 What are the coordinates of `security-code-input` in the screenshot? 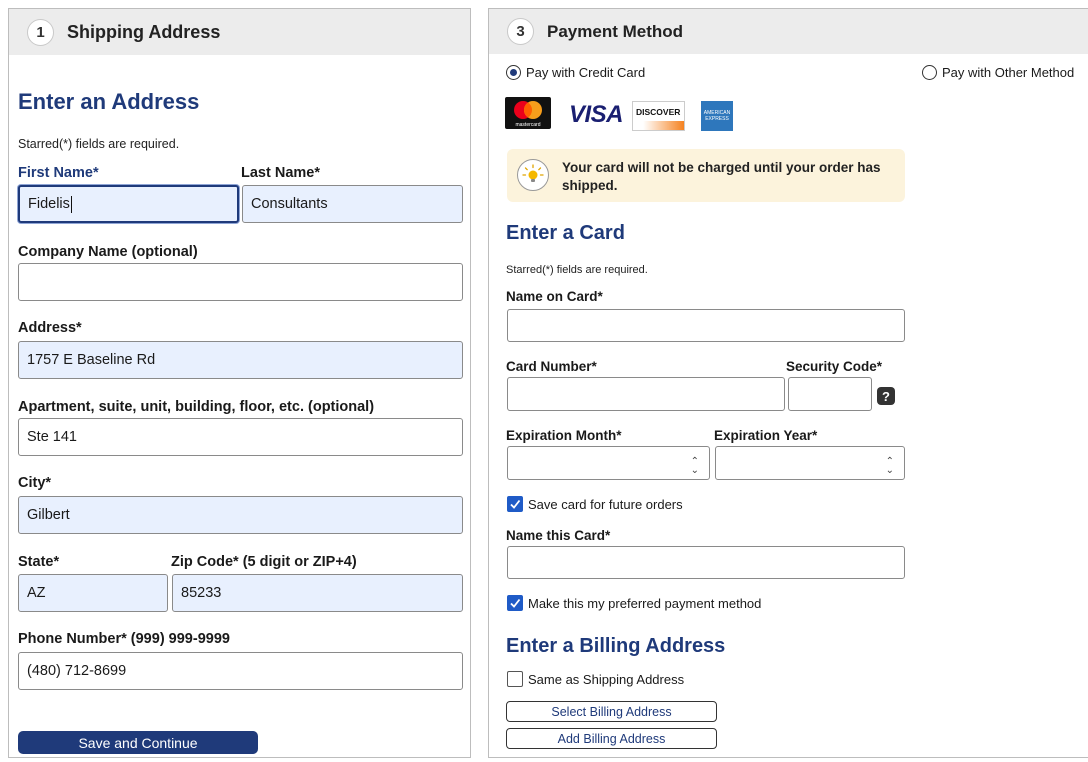 It's located at (830, 394).